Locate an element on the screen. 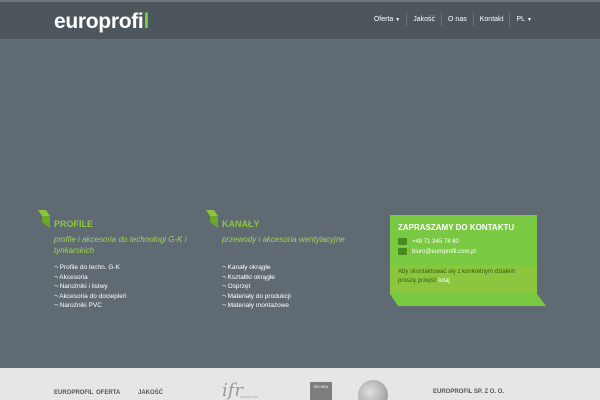  kanaly-title: KANAŁY is located at coordinates (241, 224).